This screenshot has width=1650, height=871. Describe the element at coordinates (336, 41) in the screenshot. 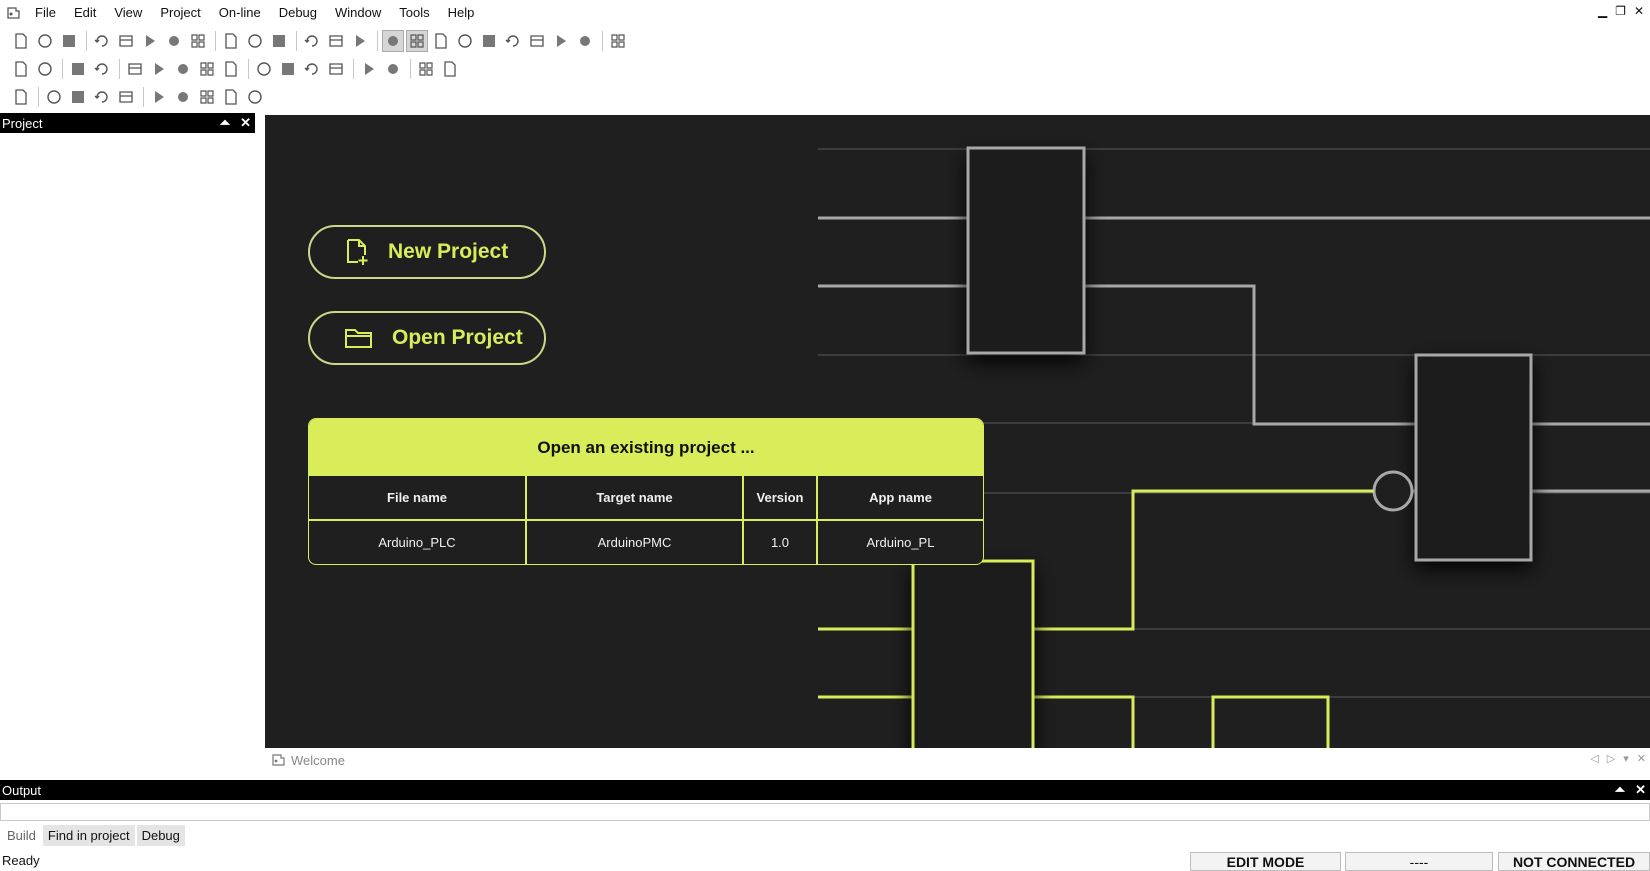

I see `print-icon` at that location.